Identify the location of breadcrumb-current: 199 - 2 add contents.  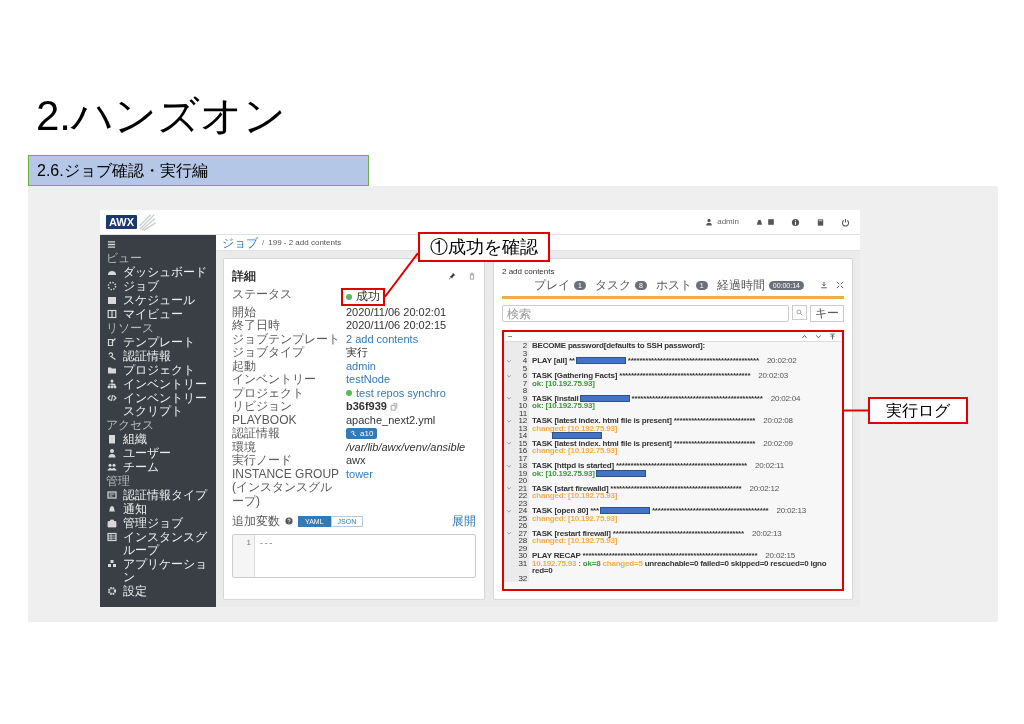
(305, 242).